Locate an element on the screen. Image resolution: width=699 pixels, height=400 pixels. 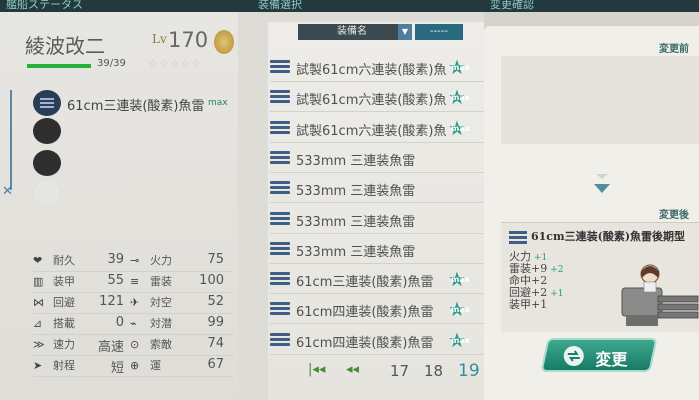
stat-value: 99 is located at coordinates (215, 322).